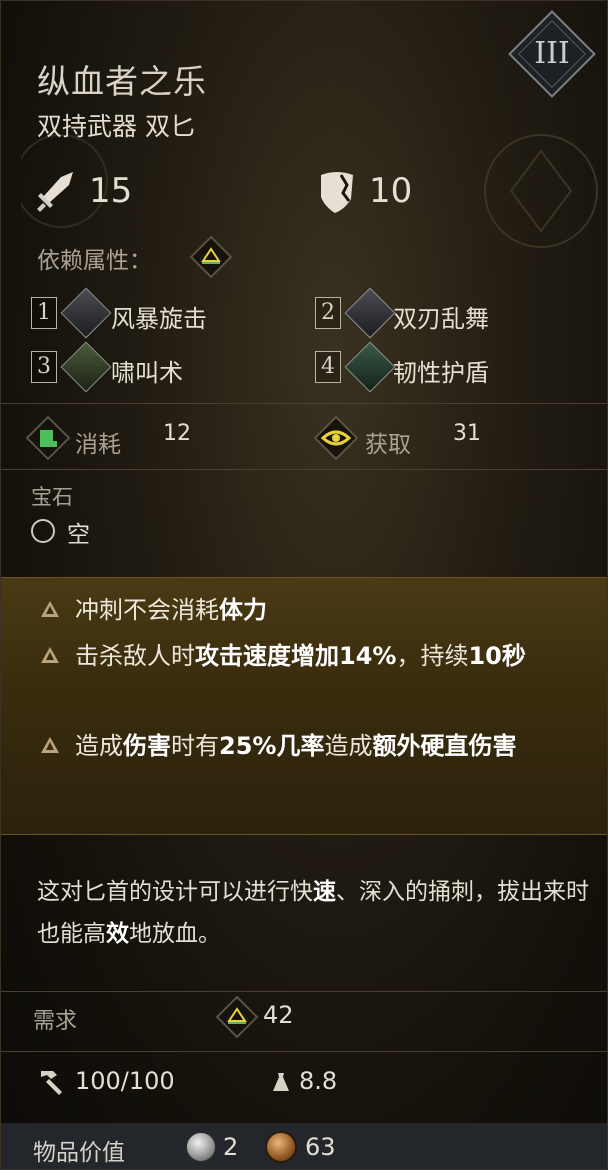 This screenshot has height=1170, width=608. I want to click on item-type: 双持武器 双匕, so click(116, 126).